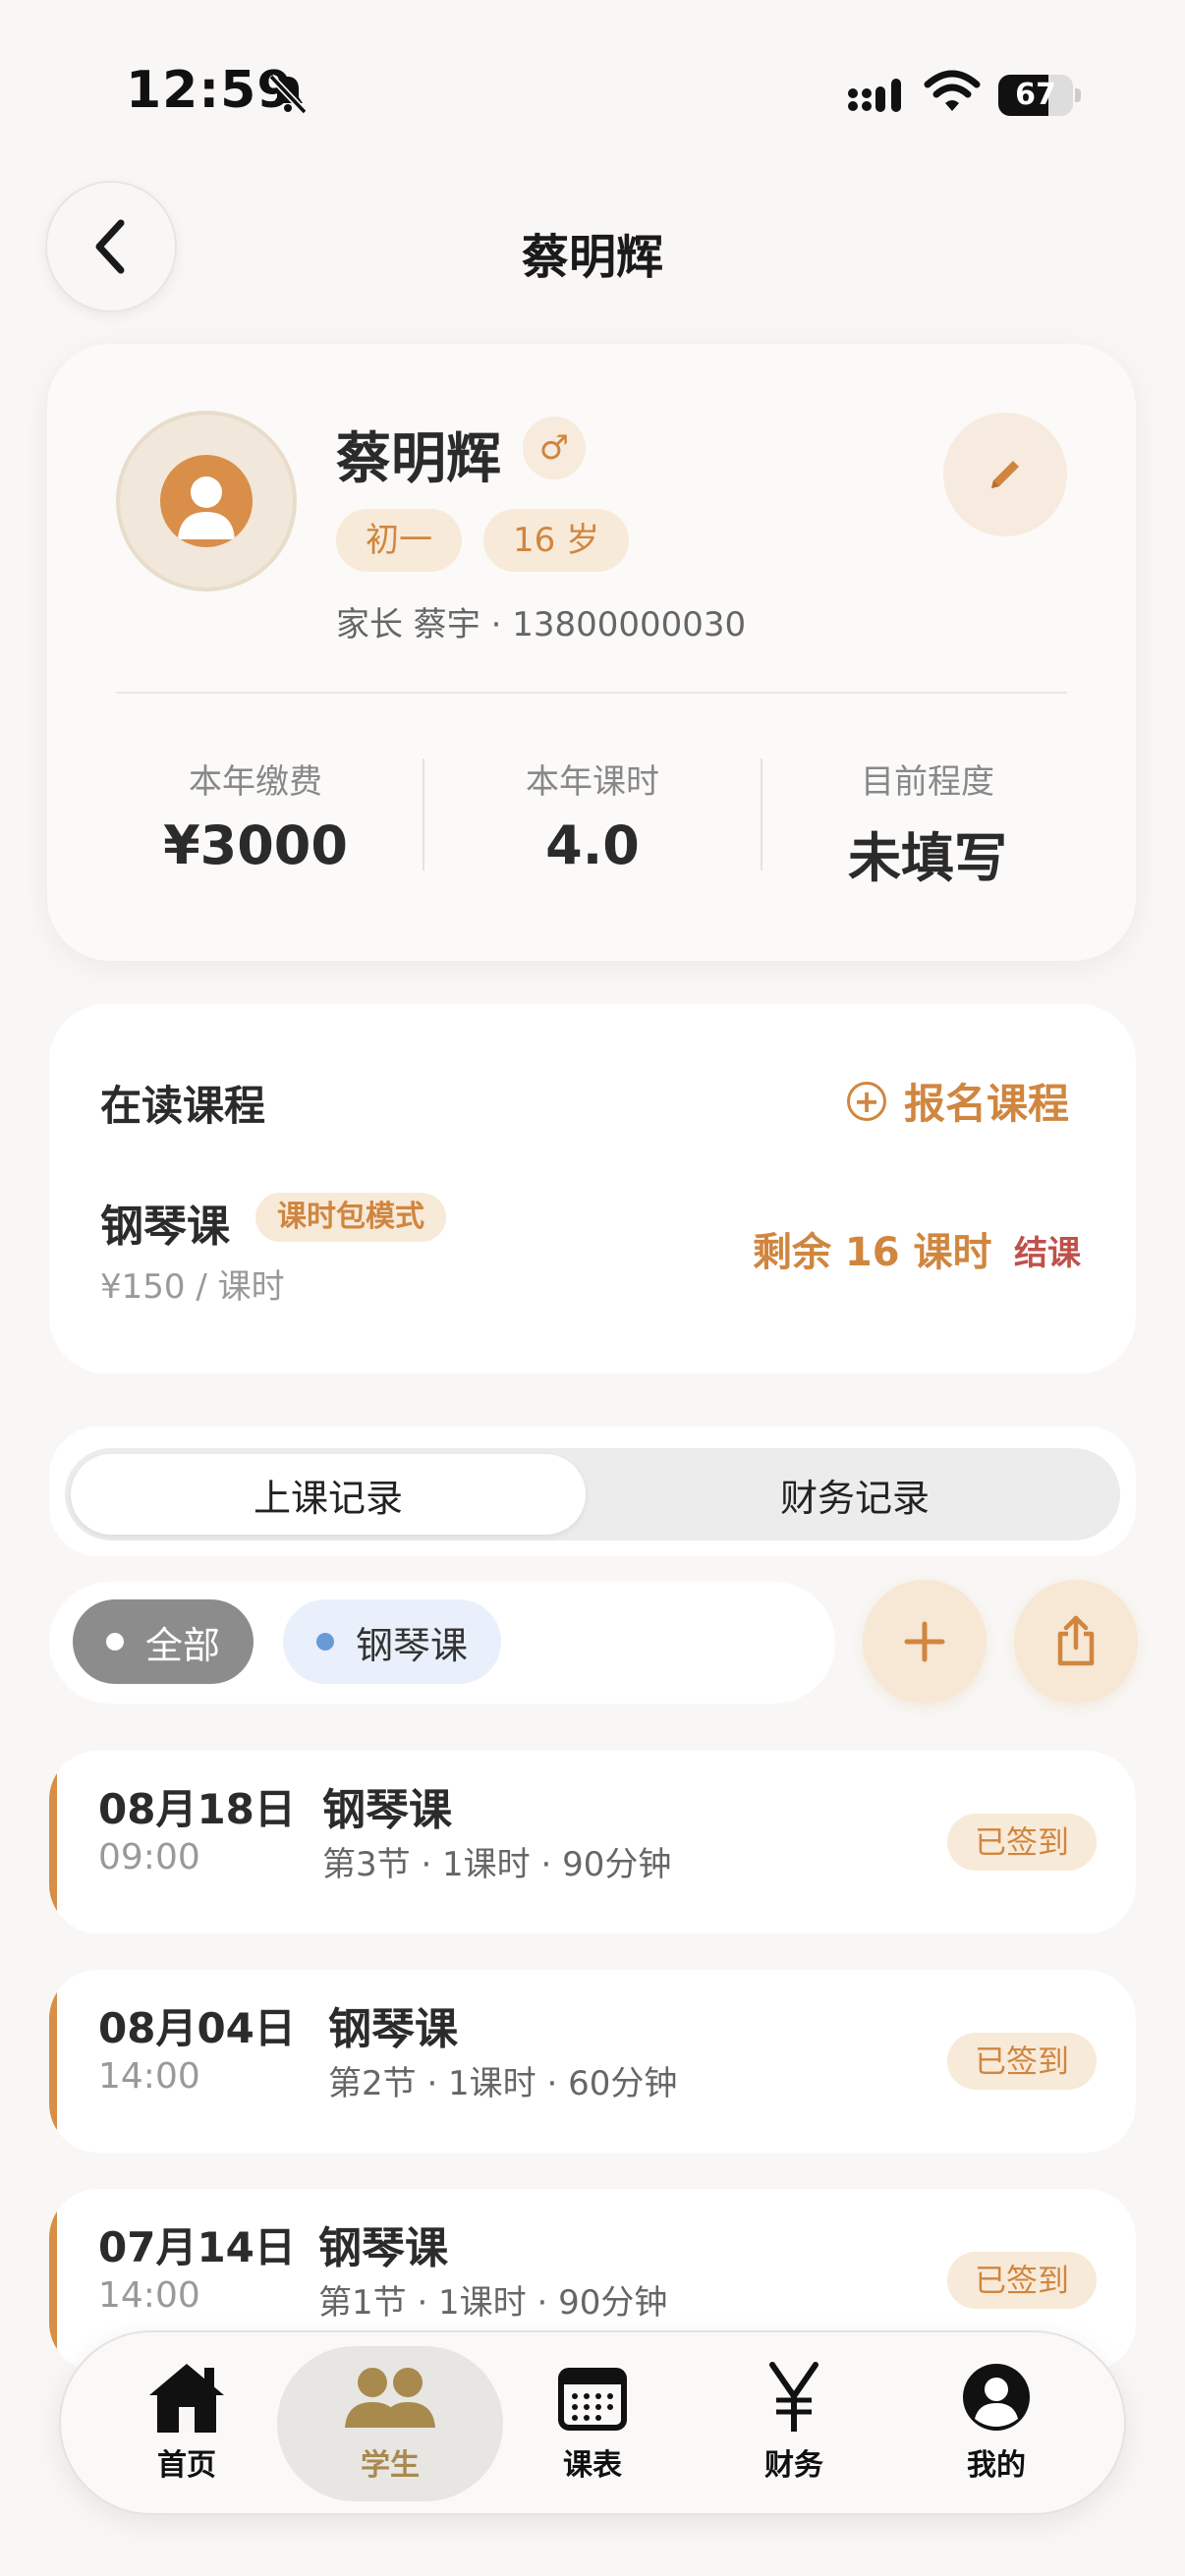 The image size is (1185, 2576). Describe the element at coordinates (413, 1645) in the screenshot. I see `filter-label: 钢琴课` at that location.